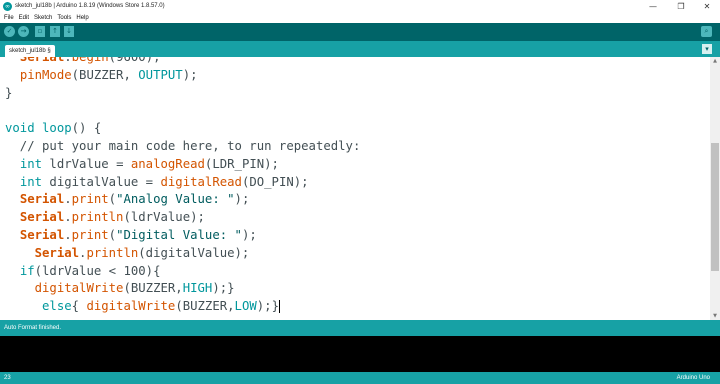 This screenshot has width=720, height=384. What do you see at coordinates (706, 31) in the screenshot?
I see `serial-monitor-button: ⌕` at bounding box center [706, 31].